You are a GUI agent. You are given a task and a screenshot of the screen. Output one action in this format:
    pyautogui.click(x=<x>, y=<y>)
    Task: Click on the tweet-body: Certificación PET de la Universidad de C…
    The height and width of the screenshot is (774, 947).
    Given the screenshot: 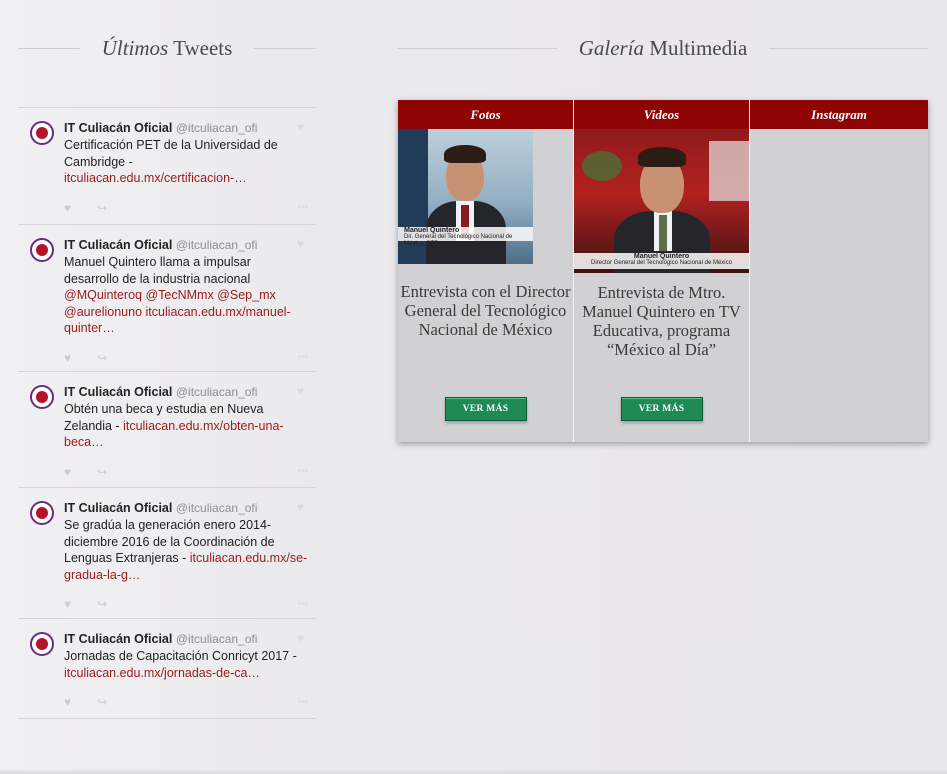 What is the action you would take?
    pyautogui.click(x=171, y=153)
    